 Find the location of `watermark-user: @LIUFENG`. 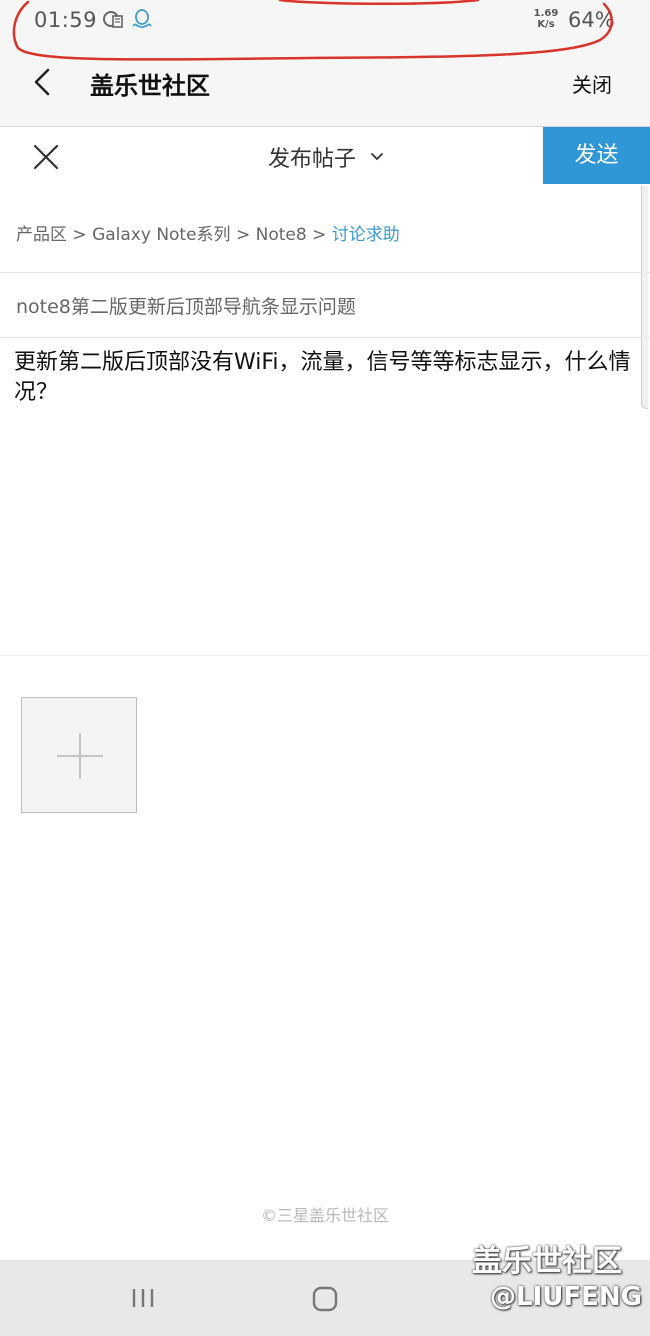

watermark-user: @LIUFENG is located at coordinates (566, 1297).